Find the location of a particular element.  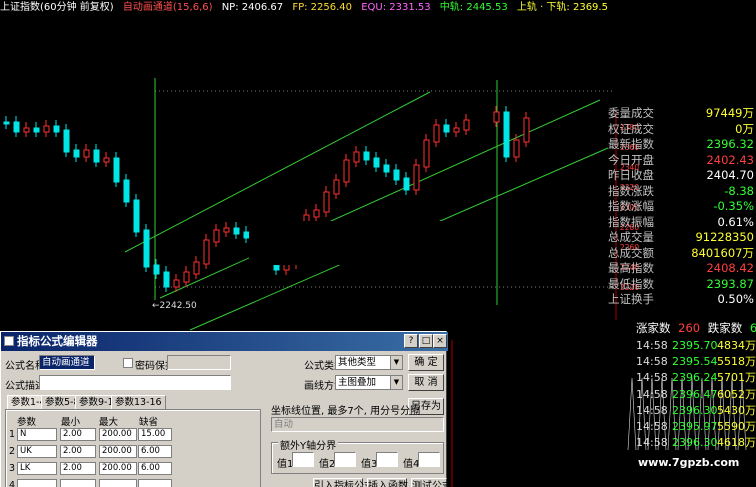

quote-label: 指数涨跌 is located at coordinates (631, 190).